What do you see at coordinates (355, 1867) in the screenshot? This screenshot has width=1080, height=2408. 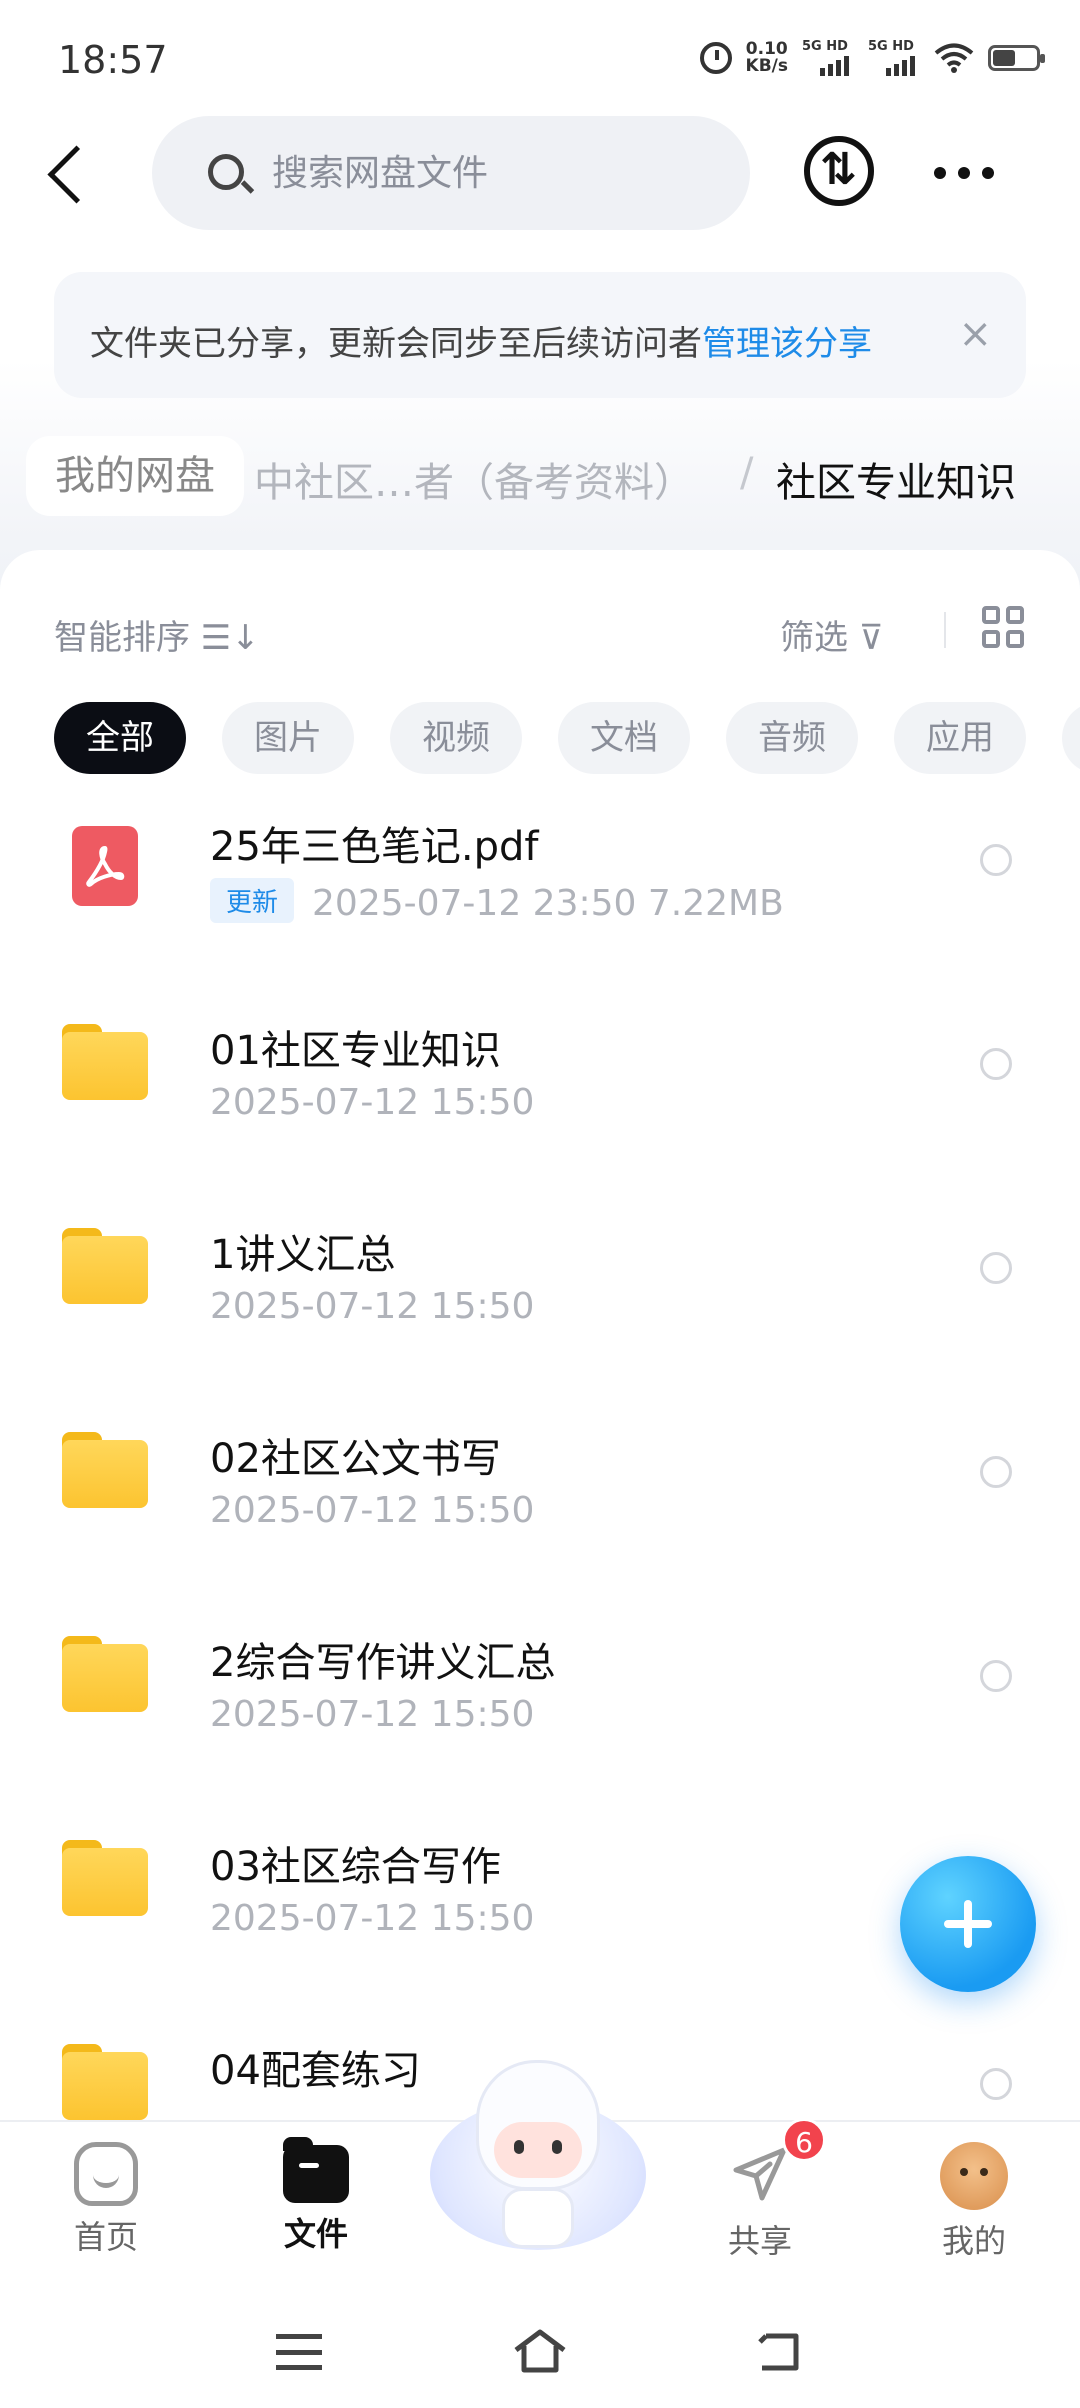 I see `folder-name: 03社区综合写作` at bounding box center [355, 1867].